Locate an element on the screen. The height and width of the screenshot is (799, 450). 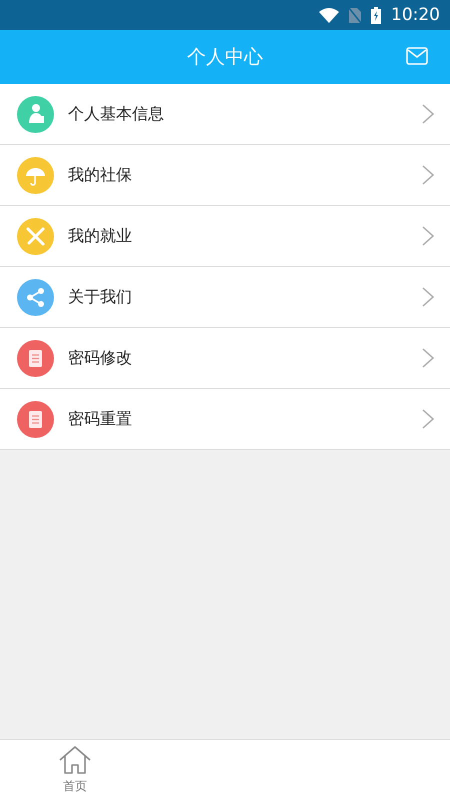
menu-label: 密码修改 is located at coordinates (100, 358).